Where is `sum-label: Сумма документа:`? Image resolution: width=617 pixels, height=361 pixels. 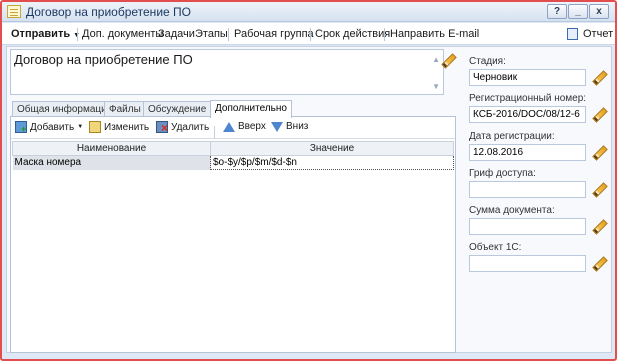 sum-label: Сумма документа: is located at coordinates (512, 210).